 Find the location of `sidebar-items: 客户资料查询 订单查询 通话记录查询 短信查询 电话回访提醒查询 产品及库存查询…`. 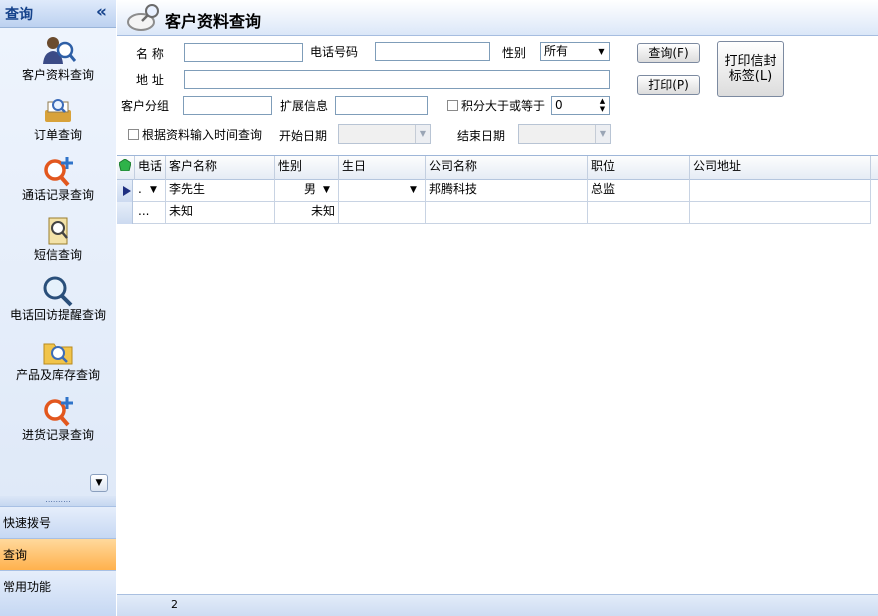

sidebar-items: 客户资料查询 订单查询 通话记录查询 短信查询 电话回访提醒查询 产品及库存查询… is located at coordinates (58, 263).